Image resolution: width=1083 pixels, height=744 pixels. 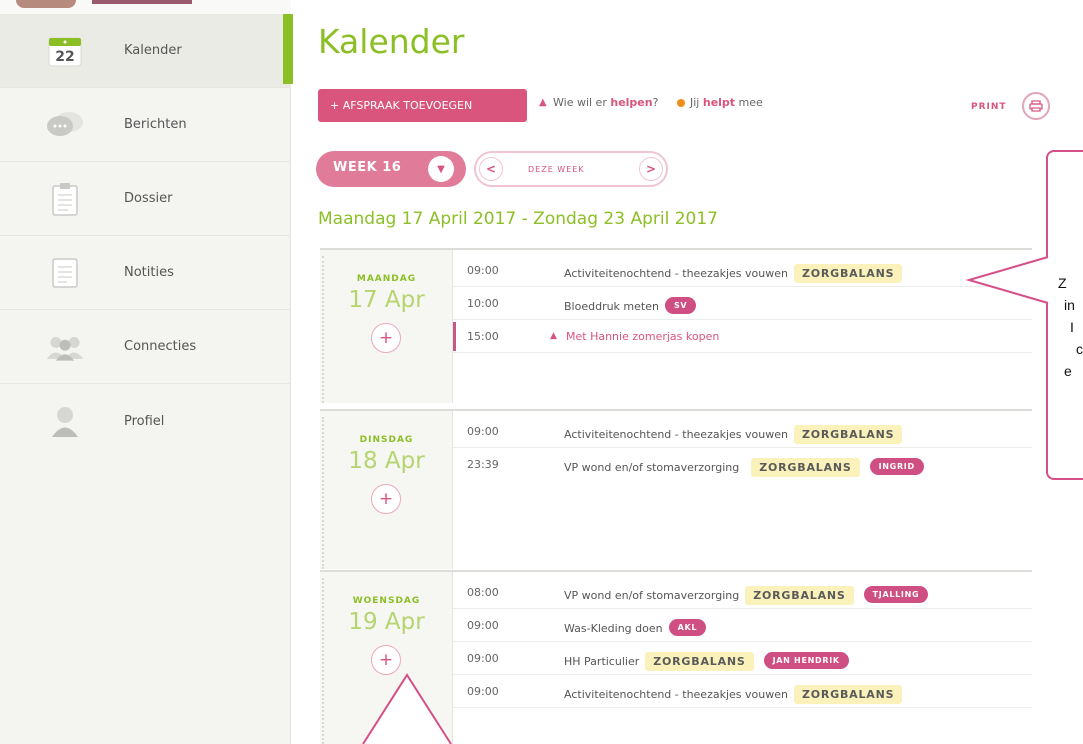 I want to click on event-title: Was-Kleding doen AKL, so click(x=635, y=627).